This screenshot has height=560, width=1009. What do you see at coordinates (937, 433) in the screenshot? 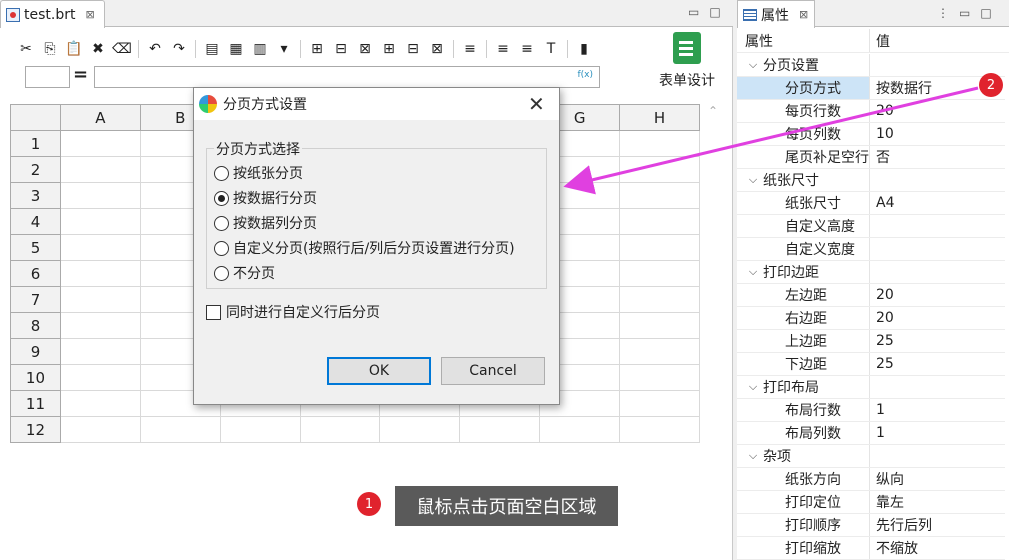
I see `property-value: 1` at bounding box center [937, 433].